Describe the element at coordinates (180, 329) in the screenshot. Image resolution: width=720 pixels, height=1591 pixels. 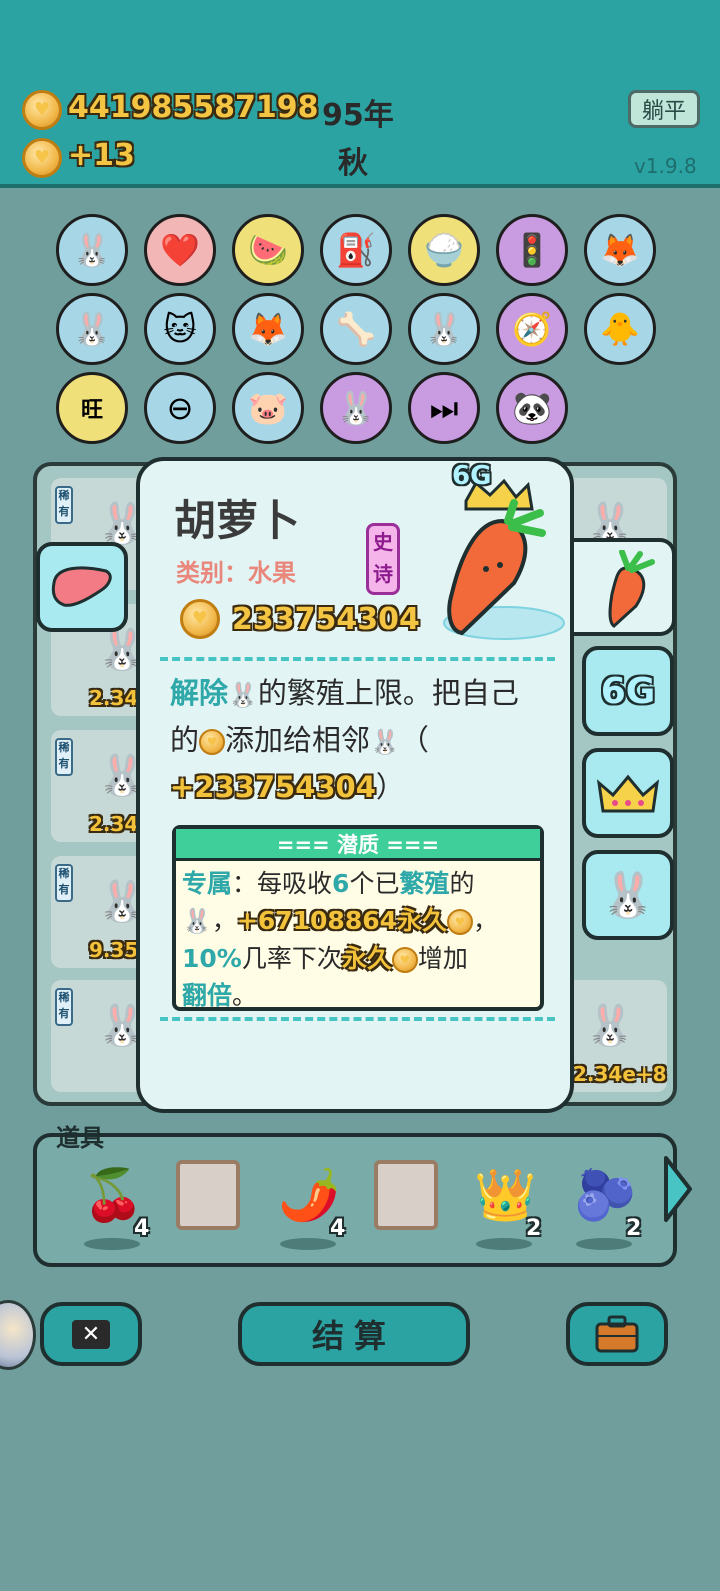
I see `upgrade-cool-cat-icon: 🐱` at that location.